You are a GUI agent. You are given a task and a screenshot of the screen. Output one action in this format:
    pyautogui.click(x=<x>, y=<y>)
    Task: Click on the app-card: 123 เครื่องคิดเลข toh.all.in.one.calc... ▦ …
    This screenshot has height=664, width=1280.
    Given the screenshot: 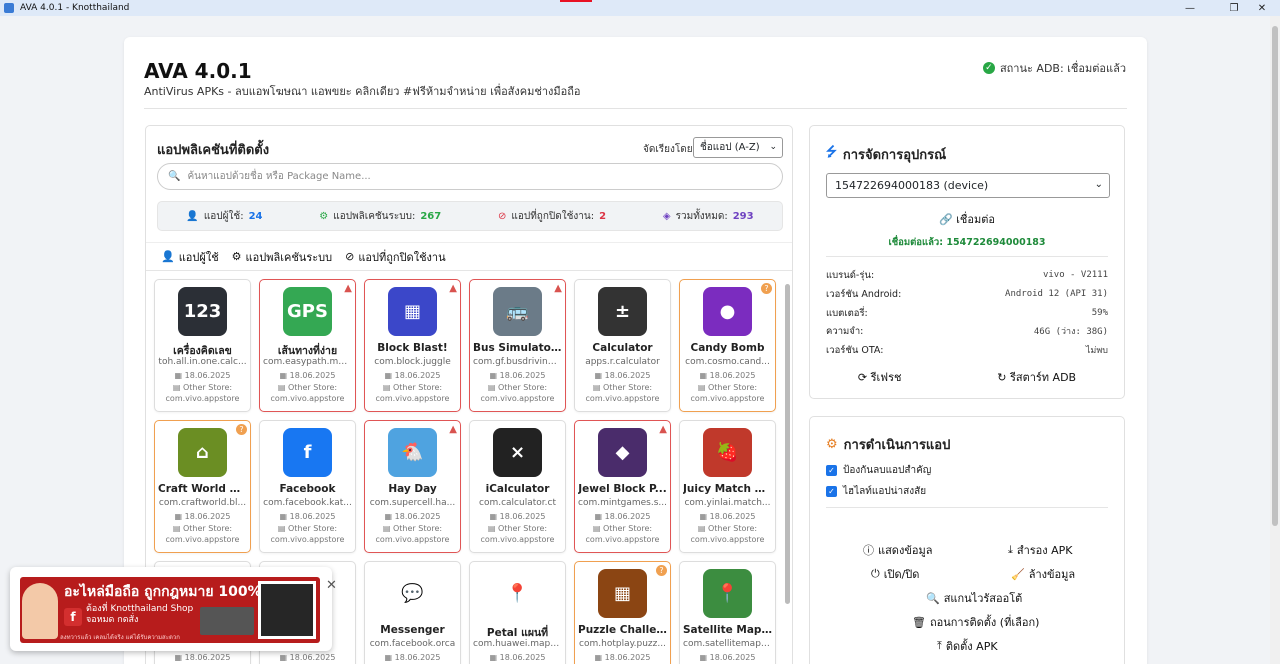 What is the action you would take?
    pyautogui.click(x=202, y=345)
    